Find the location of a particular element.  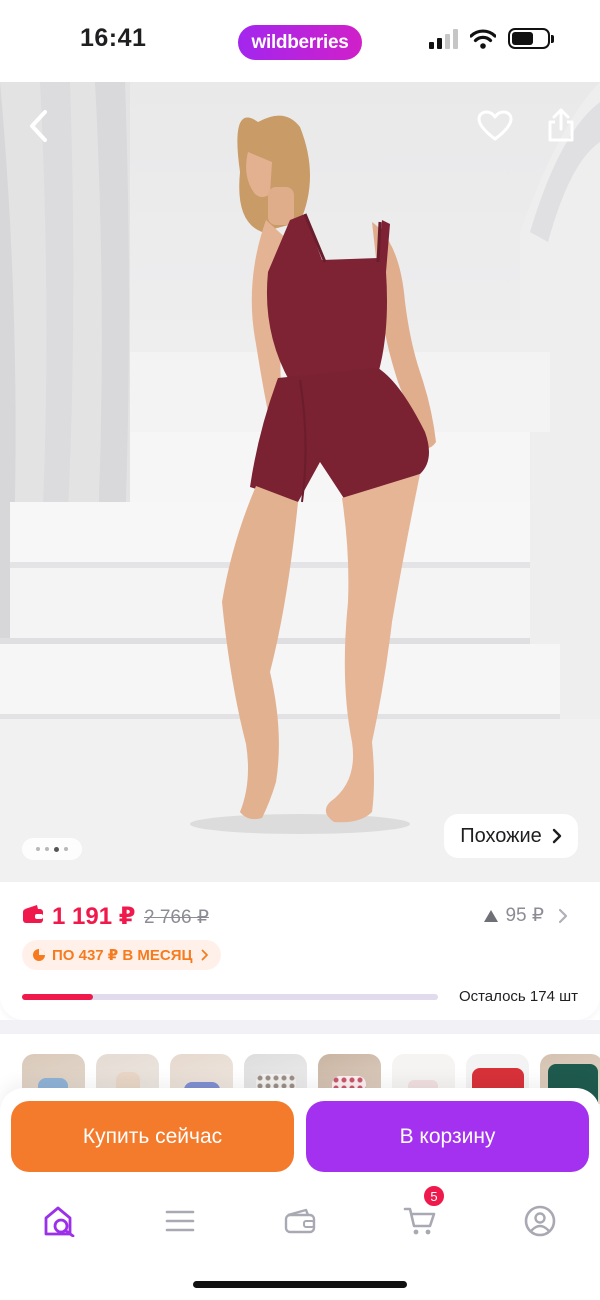

points-value: 95 ₽ is located at coordinates (524, 915).